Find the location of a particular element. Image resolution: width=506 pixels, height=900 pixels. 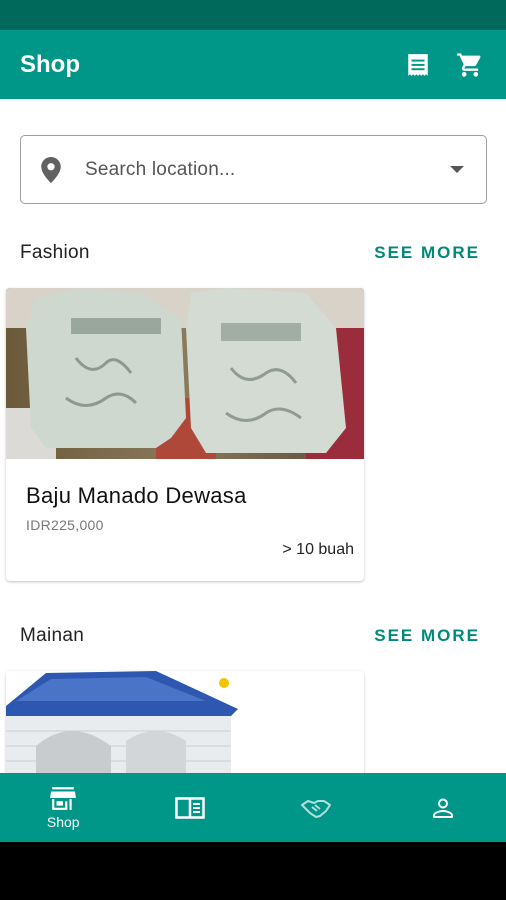

receipt-icon is located at coordinates (418, 64).